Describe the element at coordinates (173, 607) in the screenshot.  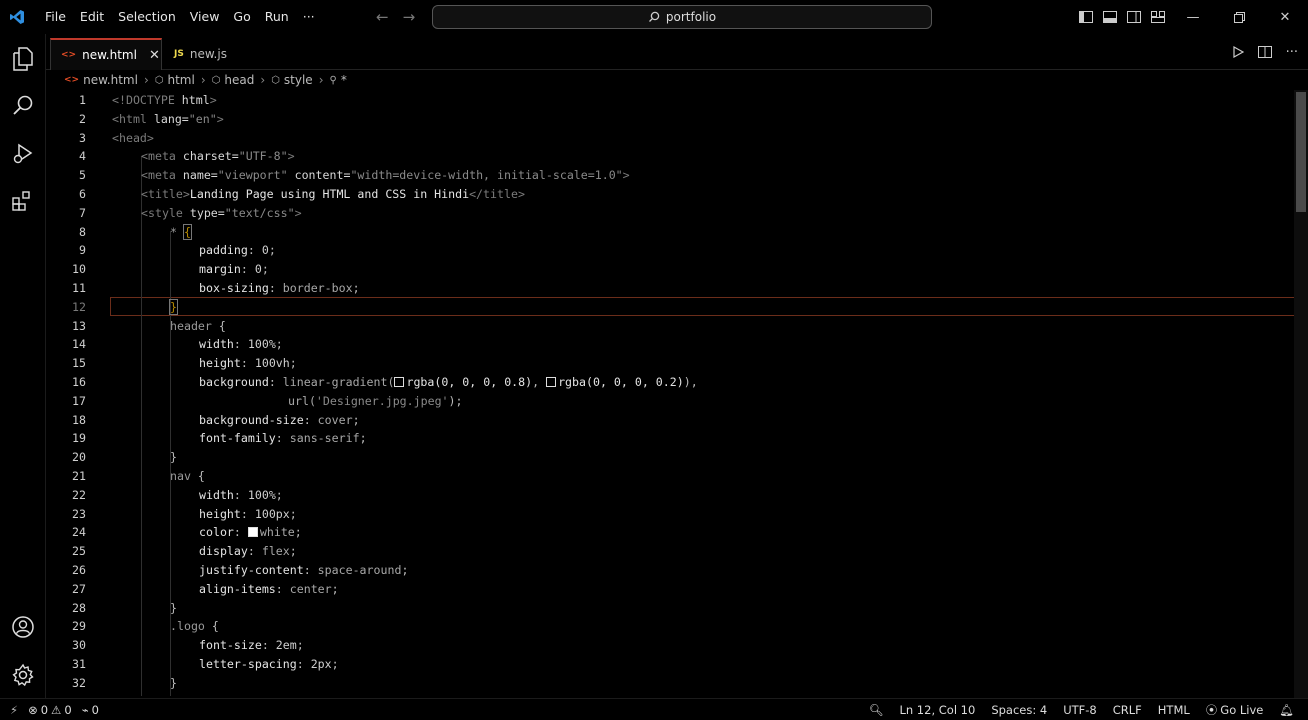
I see `code-line-28: }` at that location.